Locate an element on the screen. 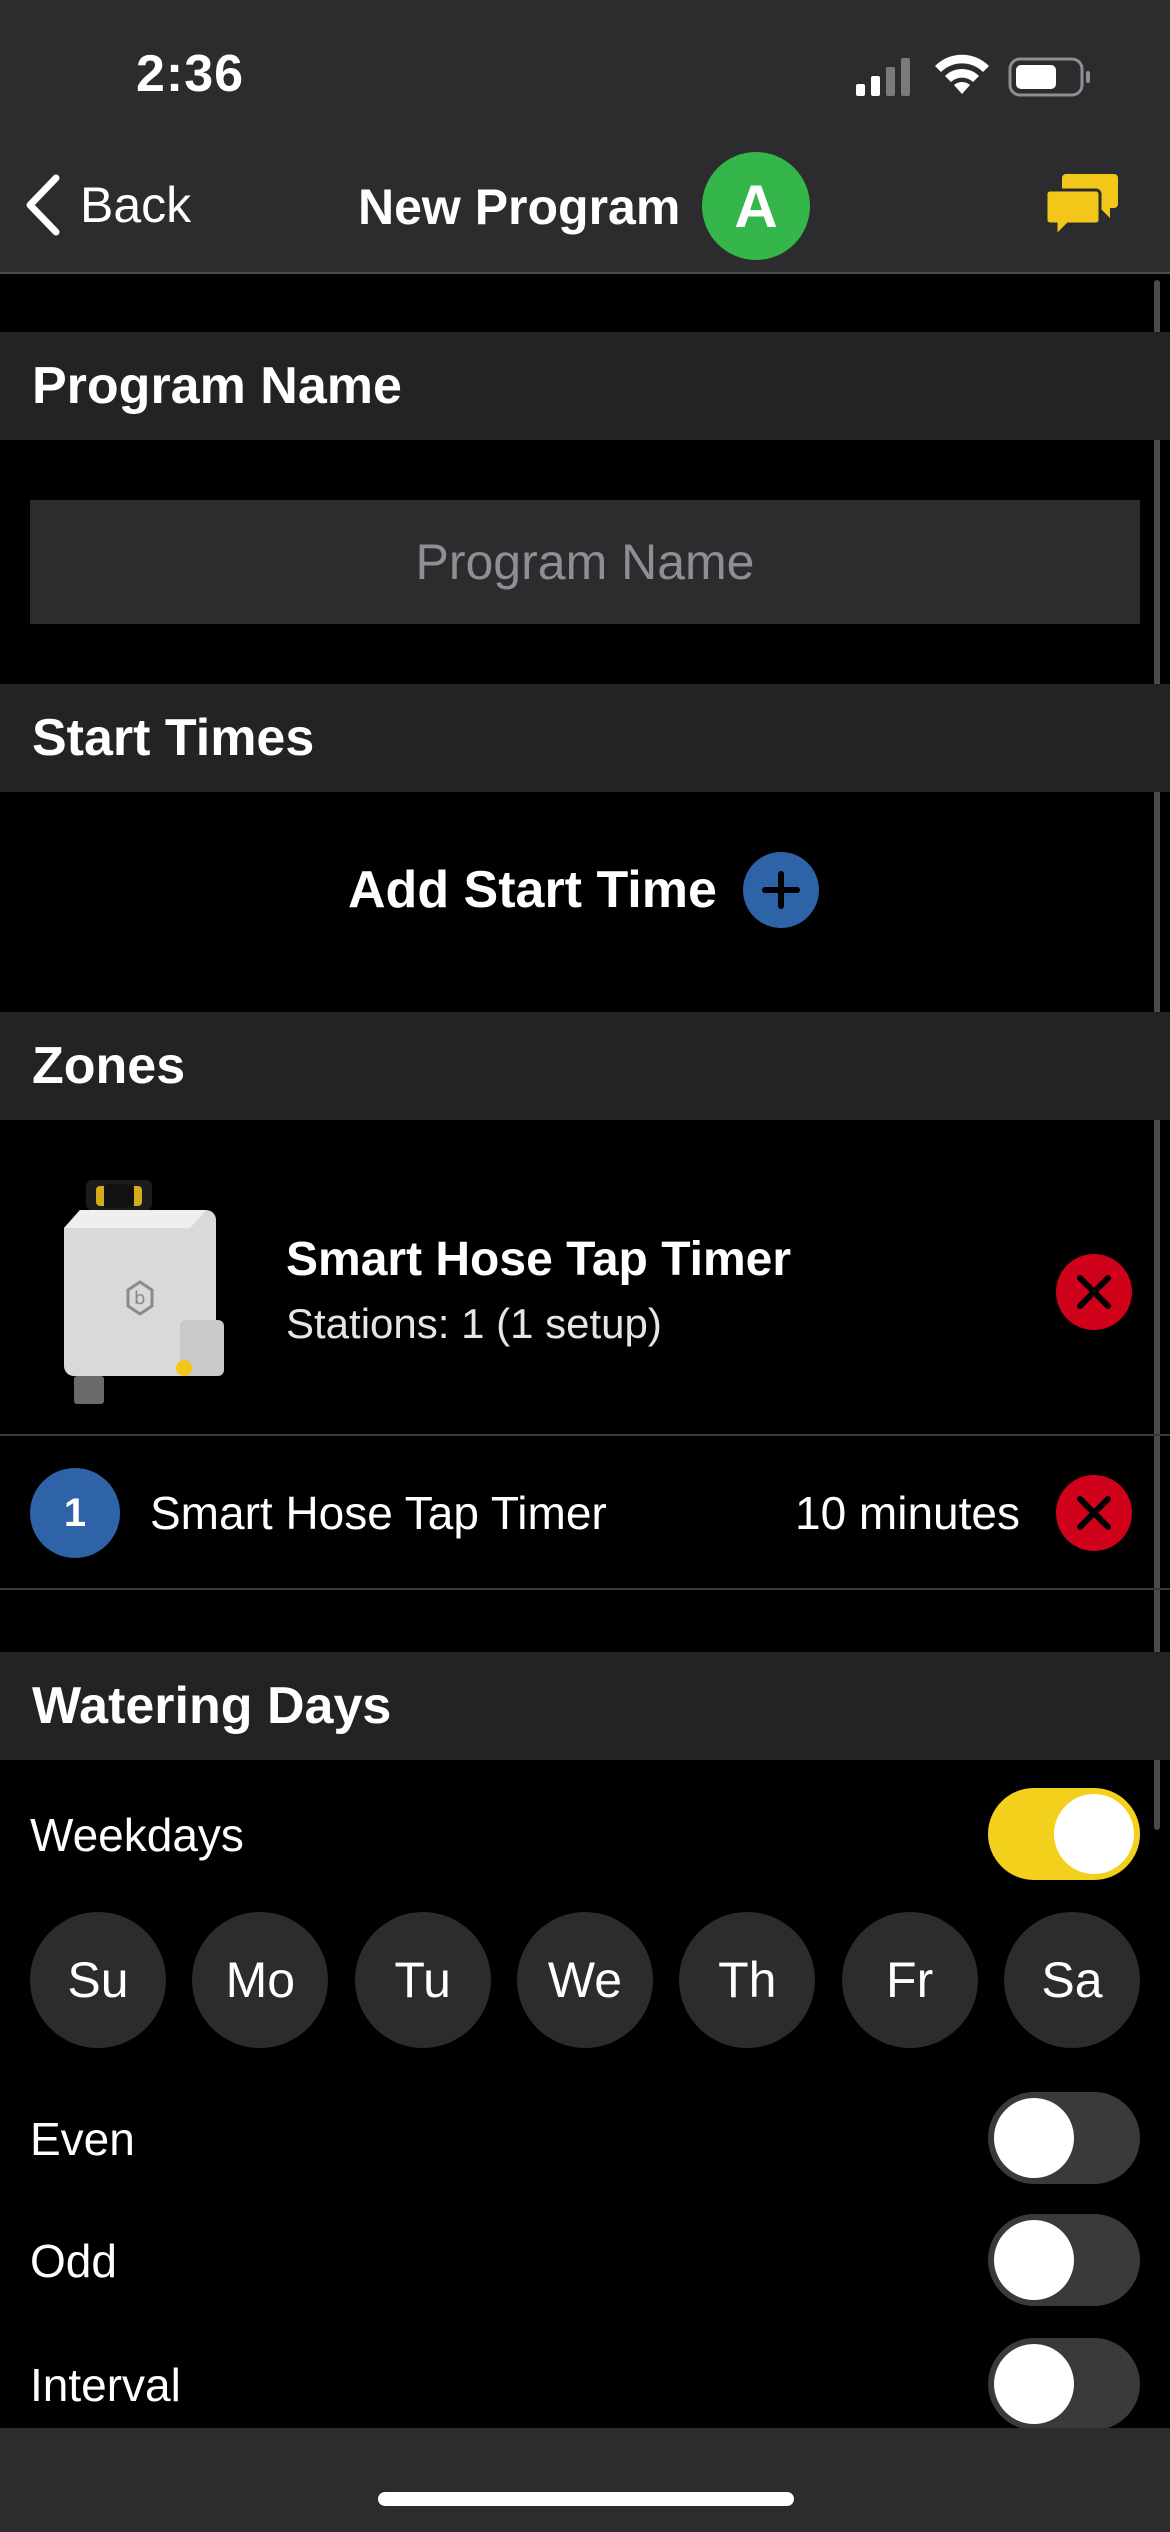 This screenshot has width=1170, height=2532. day-tuesday: Tu is located at coordinates (422, 1980).